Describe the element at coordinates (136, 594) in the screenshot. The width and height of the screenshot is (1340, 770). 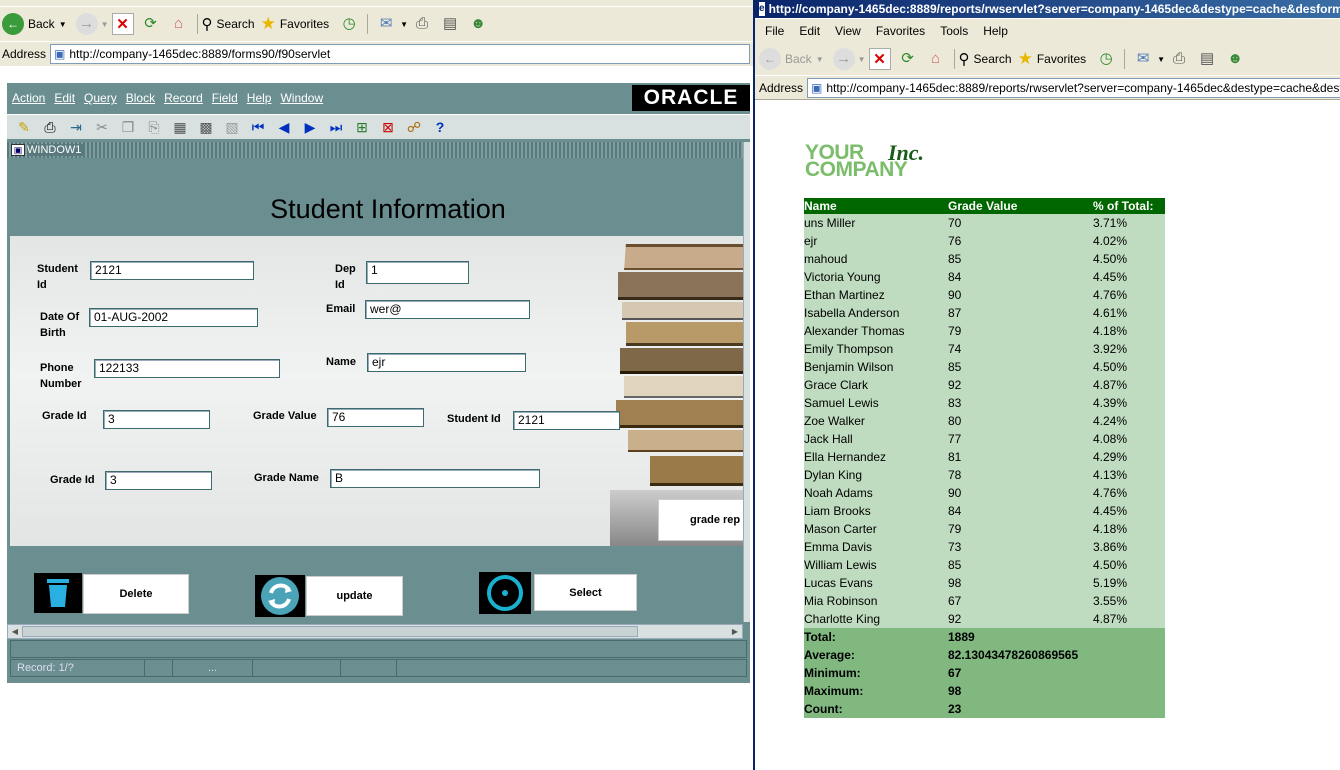
I see `delete-button: Delete` at that location.